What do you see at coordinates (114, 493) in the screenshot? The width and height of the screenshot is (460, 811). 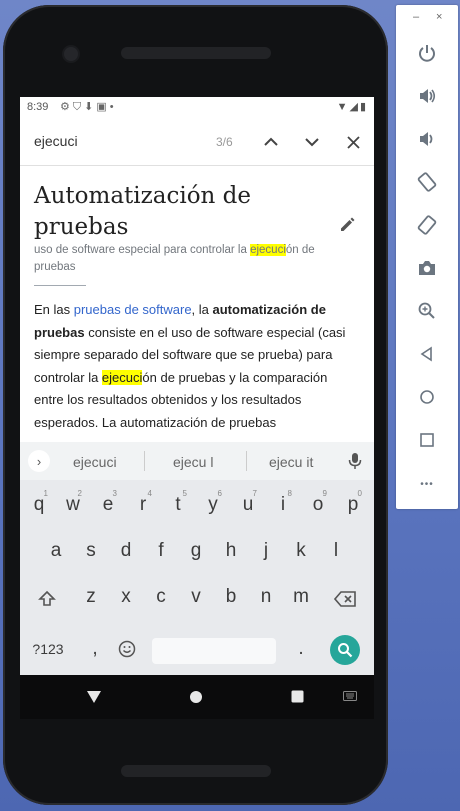 I see `key-hint: 3` at bounding box center [114, 493].